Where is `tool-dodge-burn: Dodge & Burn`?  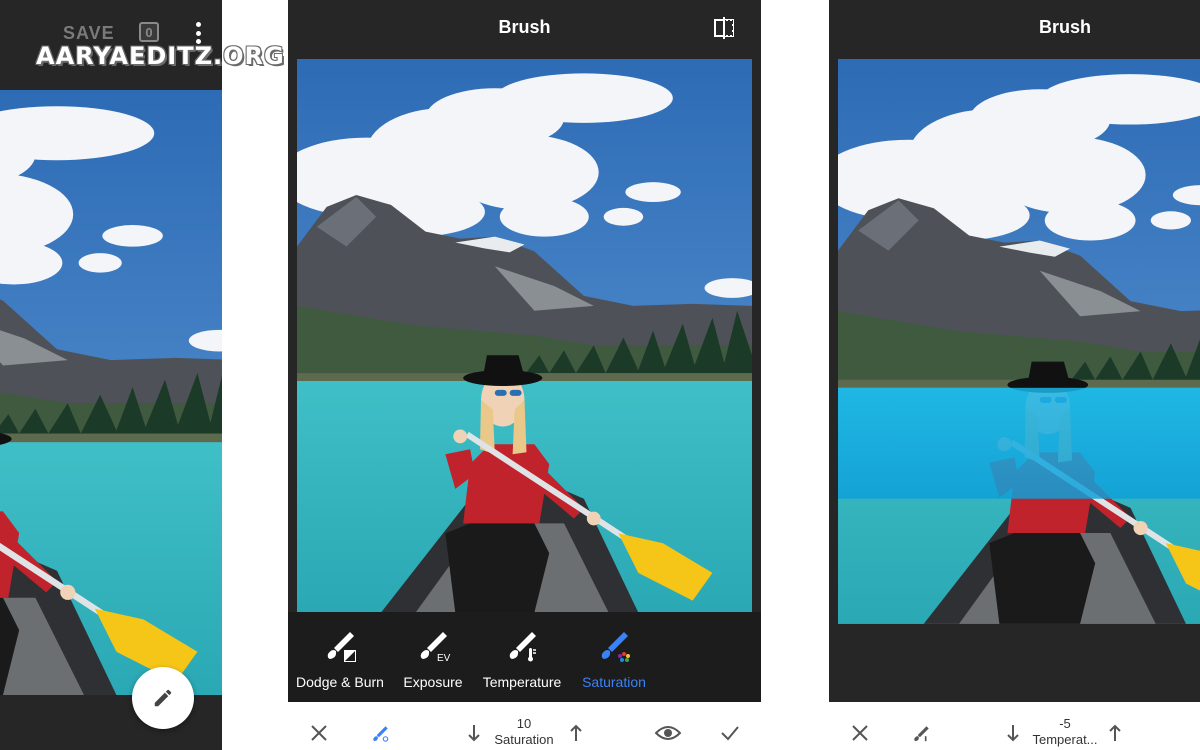
tool-dodge-burn: Dodge & Burn is located at coordinates (340, 657).